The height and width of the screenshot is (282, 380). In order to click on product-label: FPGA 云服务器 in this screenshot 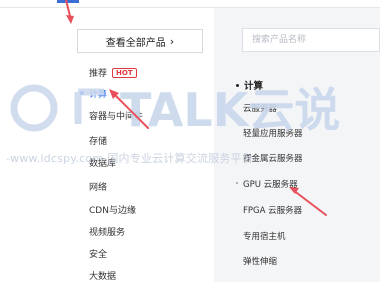, I will do `click(273, 211)`.